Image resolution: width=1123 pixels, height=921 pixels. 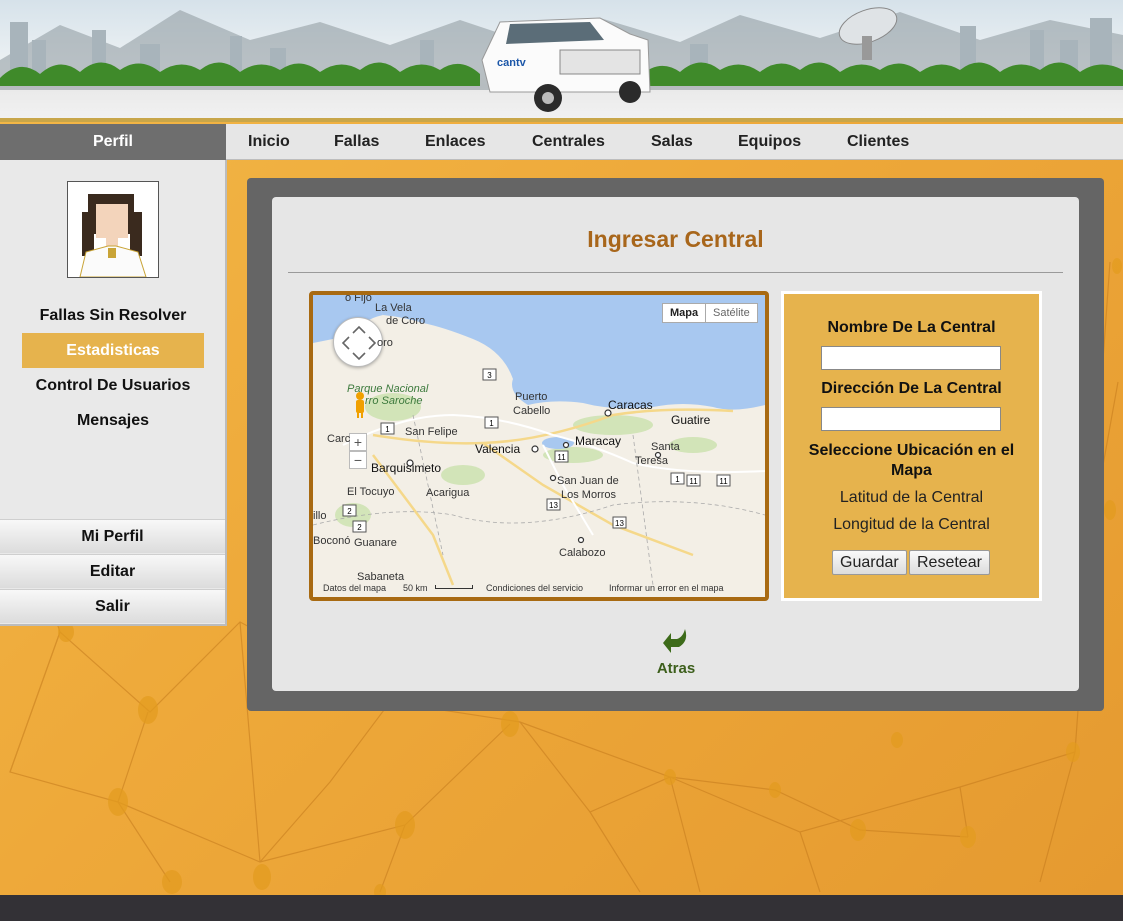 What do you see at coordinates (381, 577) in the screenshot?
I see `map-label-sabaneta: Sabaneta` at bounding box center [381, 577].